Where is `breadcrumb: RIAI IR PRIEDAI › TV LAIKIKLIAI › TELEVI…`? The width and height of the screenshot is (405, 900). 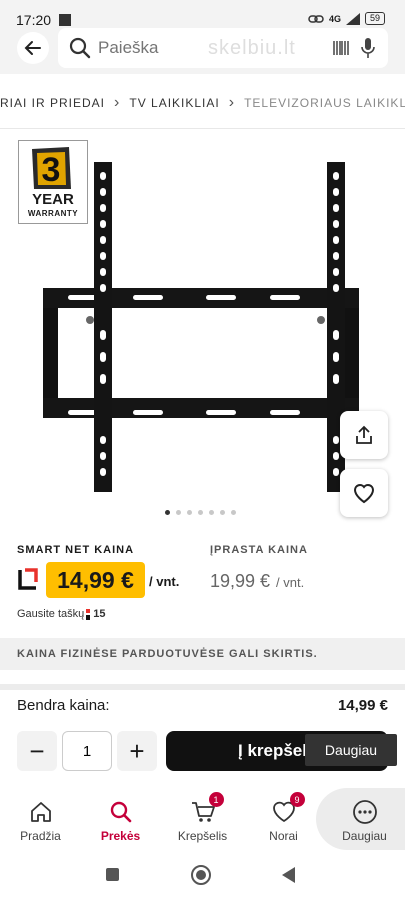 breadcrumb: RIAI IR PRIEDAI › TV LAIKIKLIAI › TELEVI… is located at coordinates (202, 103).